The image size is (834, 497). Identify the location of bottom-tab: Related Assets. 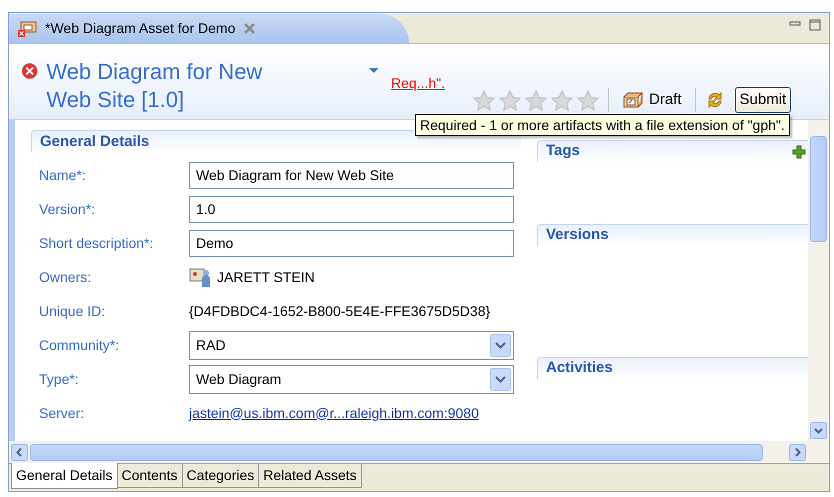
(310, 476).